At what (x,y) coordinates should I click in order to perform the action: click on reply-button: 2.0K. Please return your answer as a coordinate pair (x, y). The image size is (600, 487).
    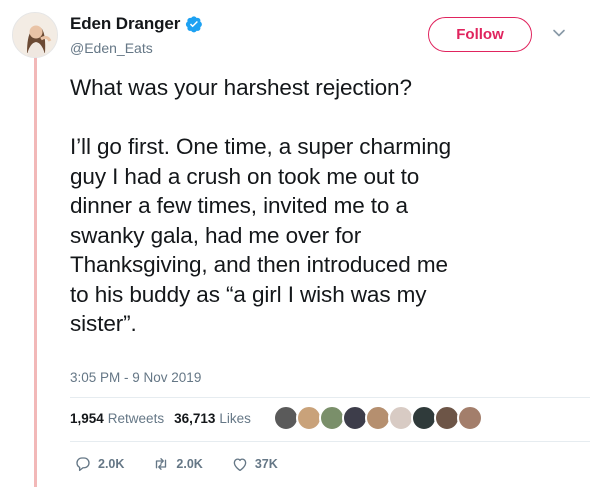
    Looking at the image, I should click on (99, 464).